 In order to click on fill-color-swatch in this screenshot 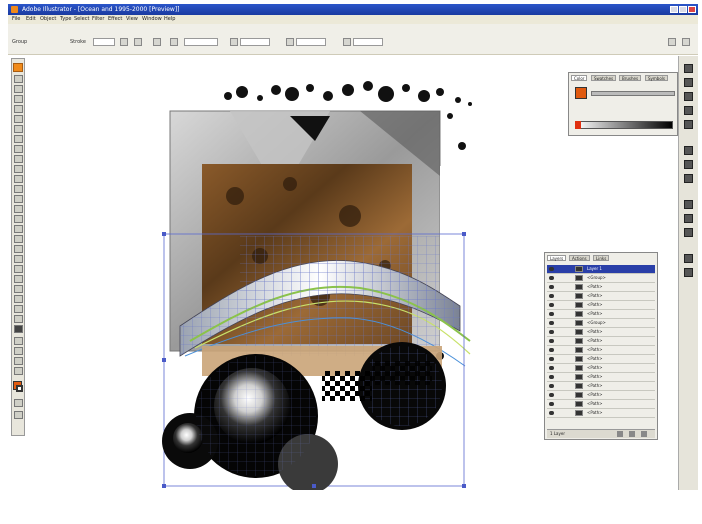, I will do `click(581, 93)`.